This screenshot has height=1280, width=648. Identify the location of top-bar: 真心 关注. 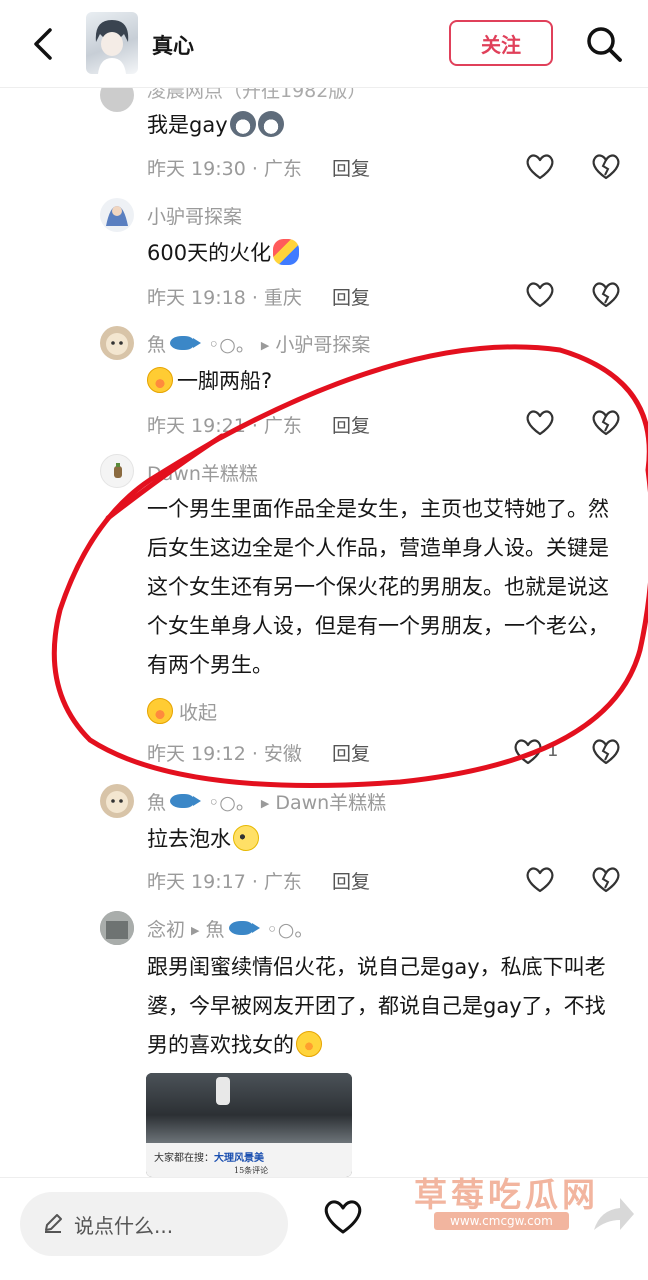
(324, 44).